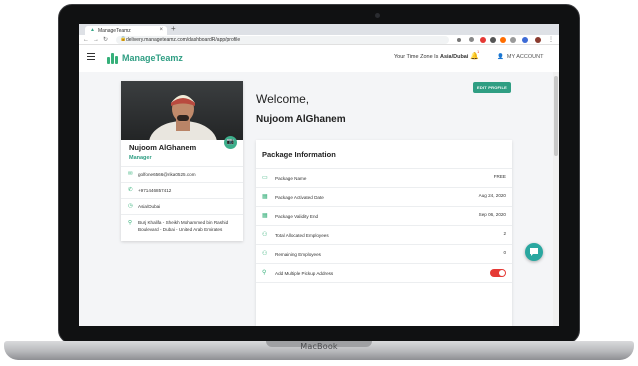  Describe the element at coordinates (492, 87) in the screenshot. I see `edit-profile-button: EDIT PROFILE` at that location.